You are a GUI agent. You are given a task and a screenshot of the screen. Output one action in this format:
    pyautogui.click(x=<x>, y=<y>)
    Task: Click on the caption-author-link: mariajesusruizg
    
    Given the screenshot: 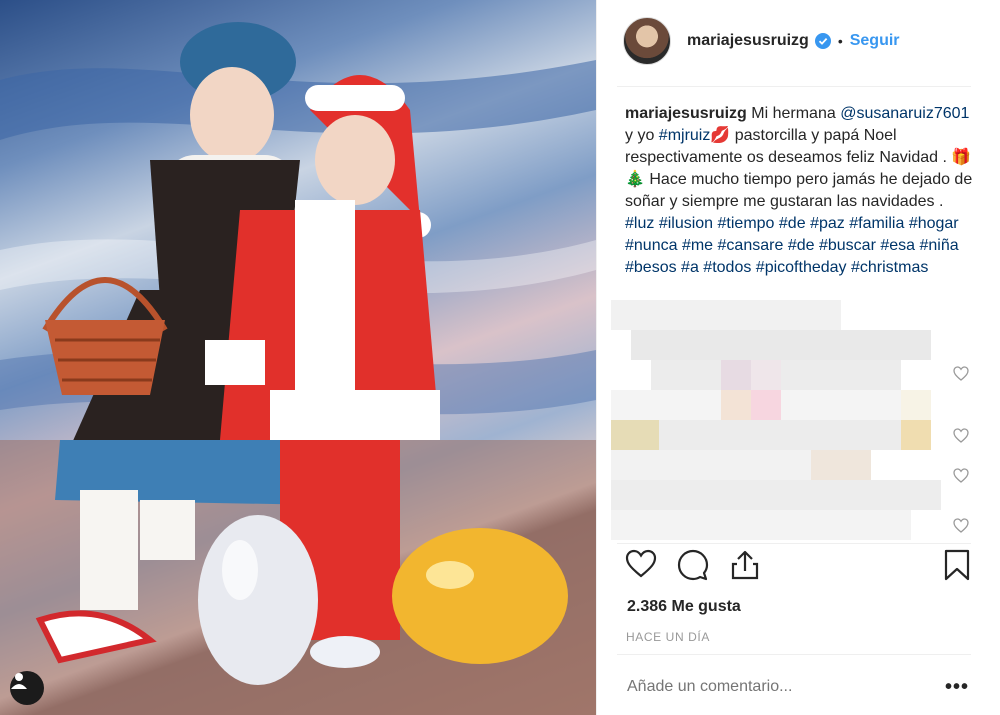 What is the action you would take?
    pyautogui.click(x=686, y=113)
    